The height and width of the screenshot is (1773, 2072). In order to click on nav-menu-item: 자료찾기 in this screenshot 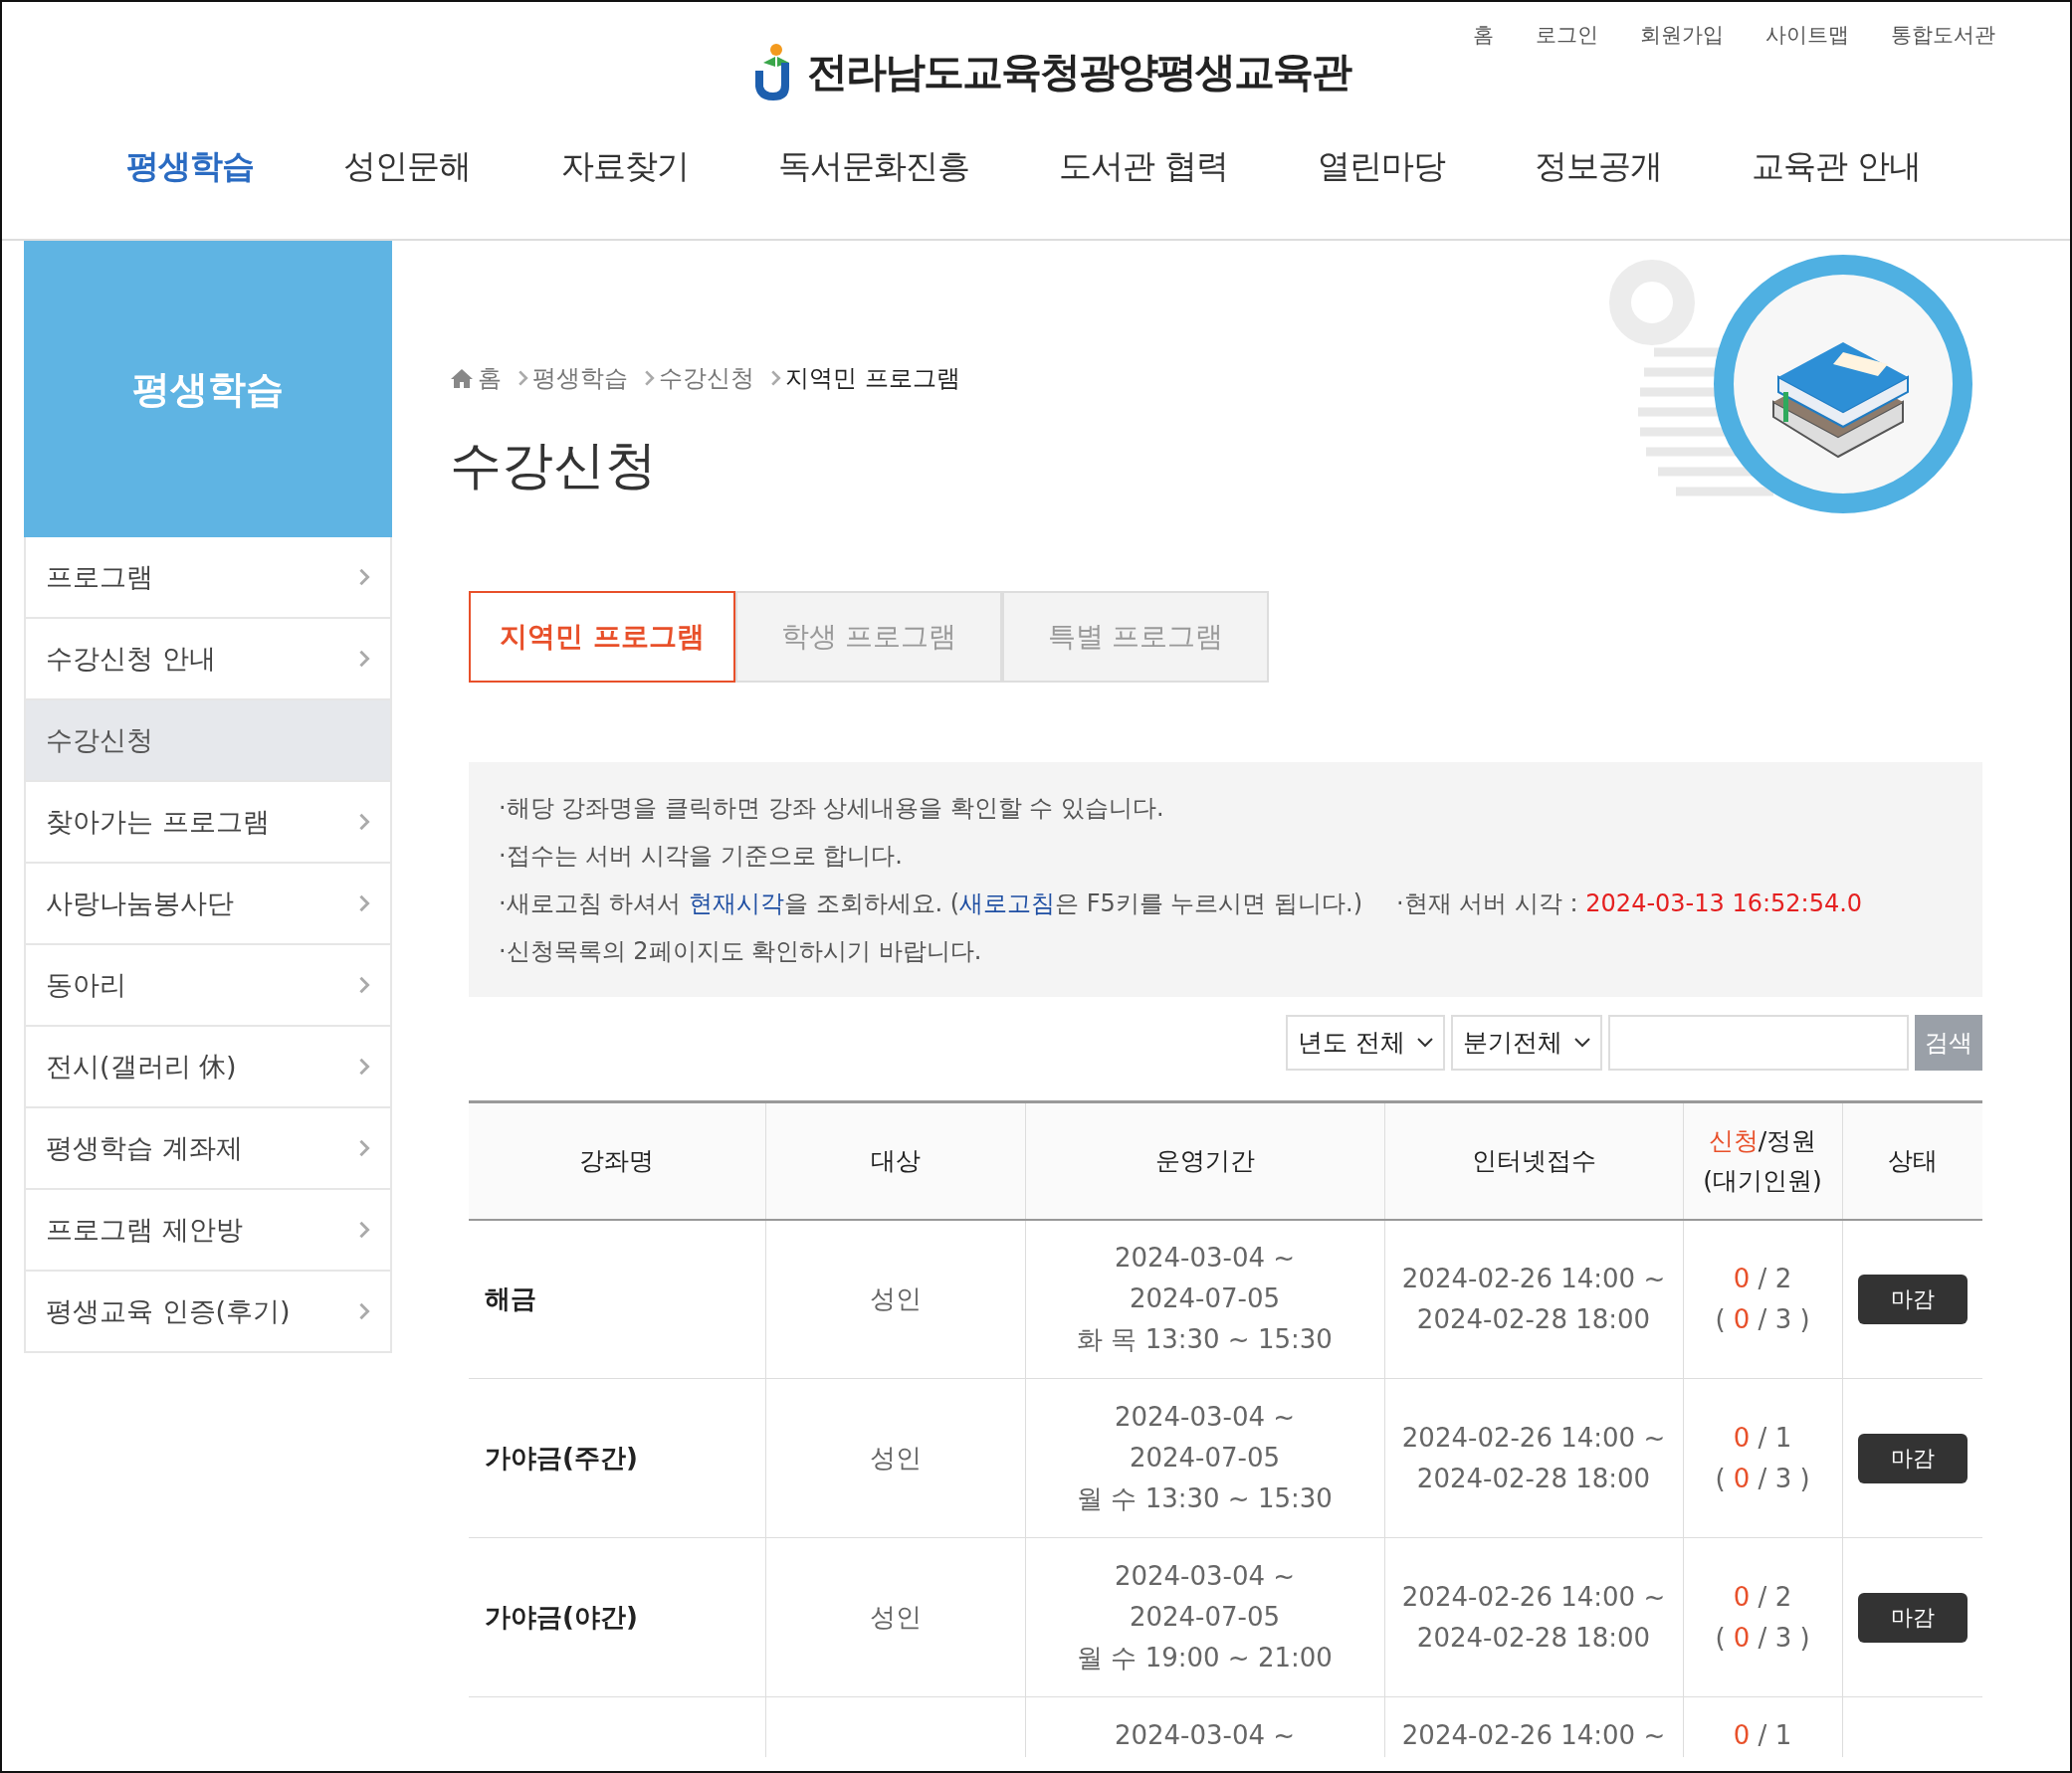, I will do `click(624, 165)`.